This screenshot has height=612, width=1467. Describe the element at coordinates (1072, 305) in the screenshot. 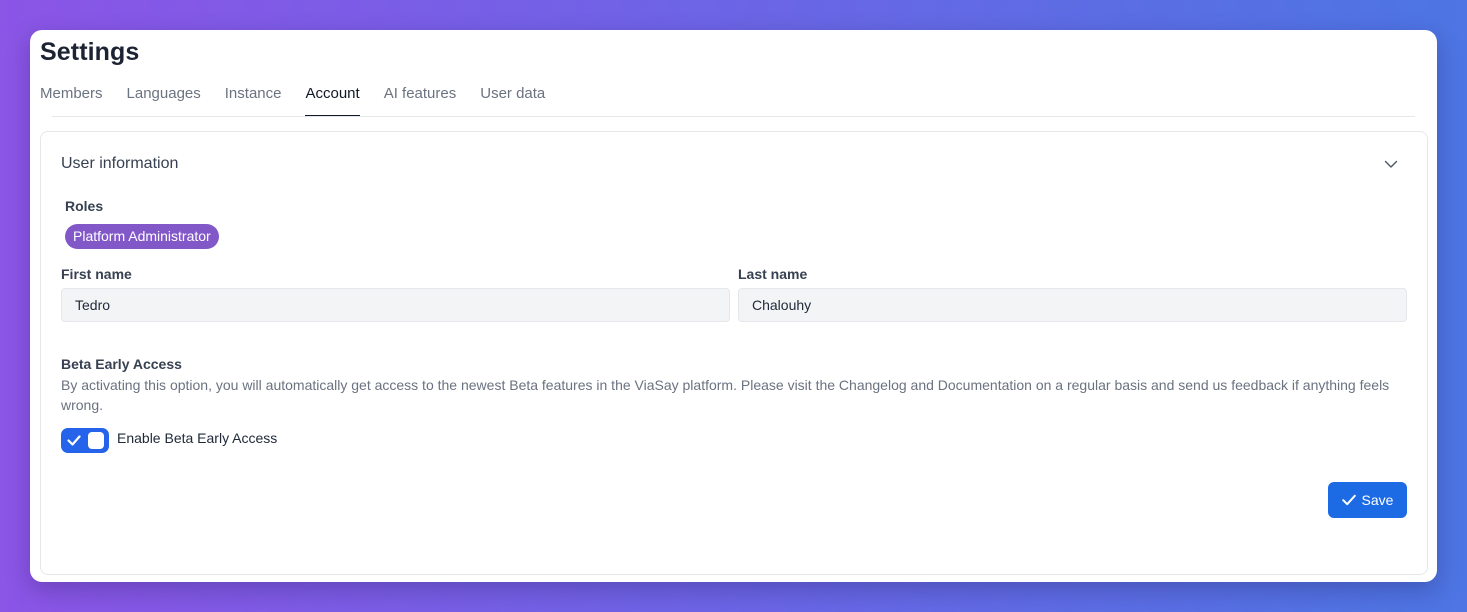

I see `last-name-field` at that location.